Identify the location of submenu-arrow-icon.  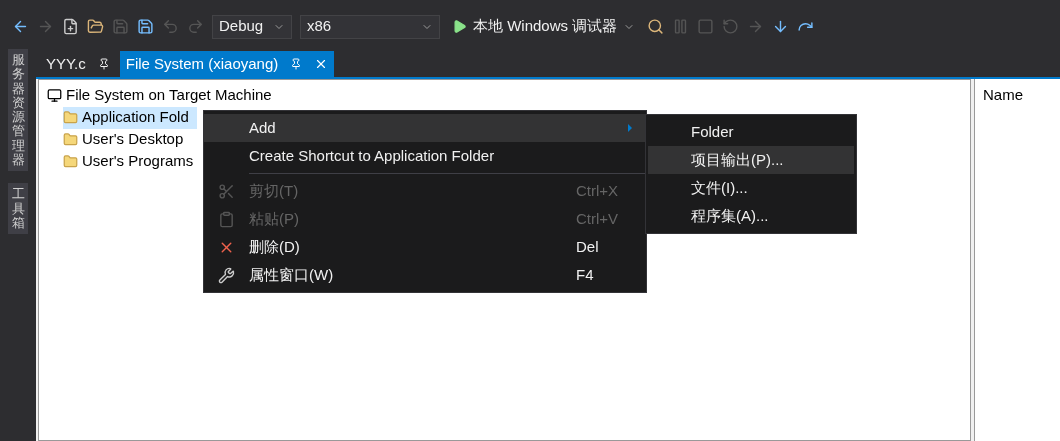
(630, 128).